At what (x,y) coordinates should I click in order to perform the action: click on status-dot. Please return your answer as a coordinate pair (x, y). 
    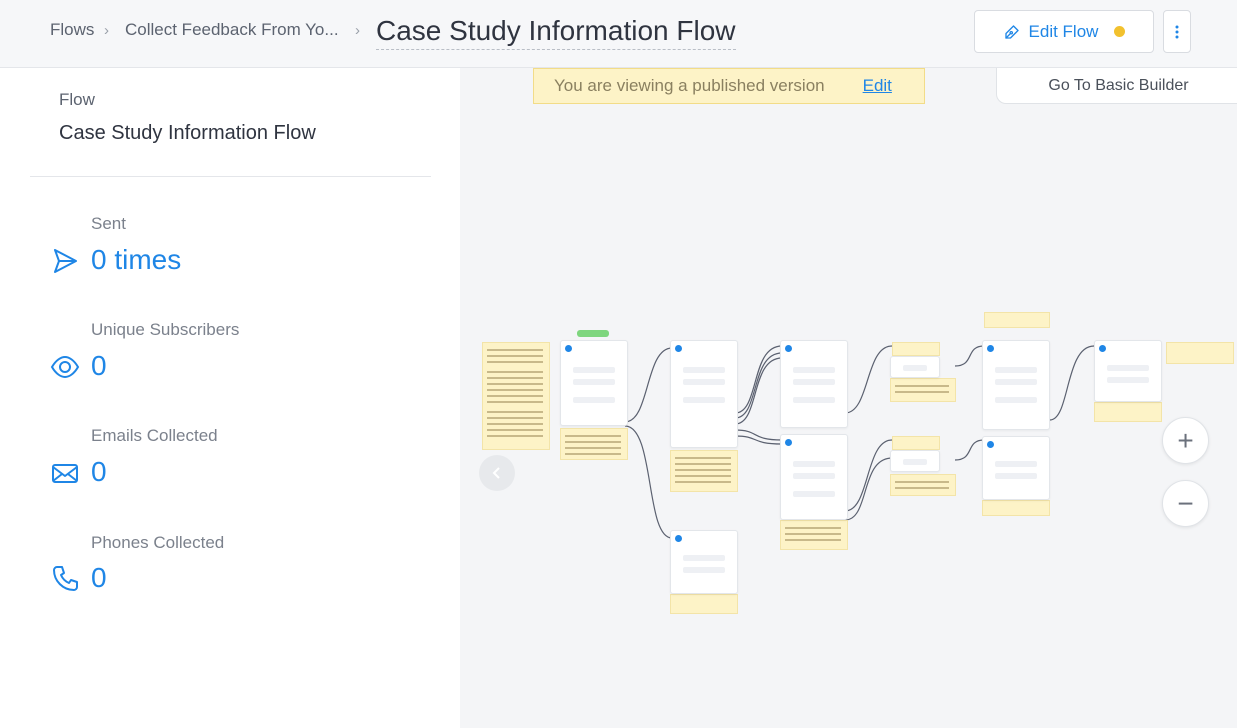
    Looking at the image, I should click on (1120, 31).